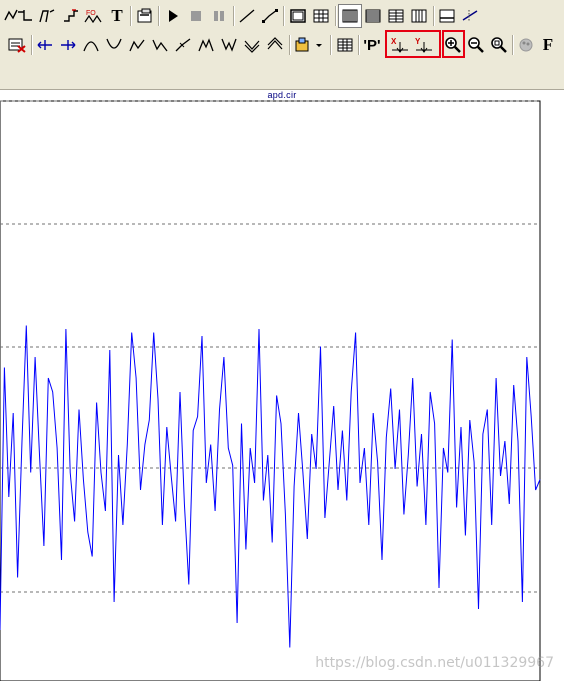 The width and height of the screenshot is (564, 686). What do you see at coordinates (229, 45) in the screenshot?
I see `bottom-icon` at bounding box center [229, 45].